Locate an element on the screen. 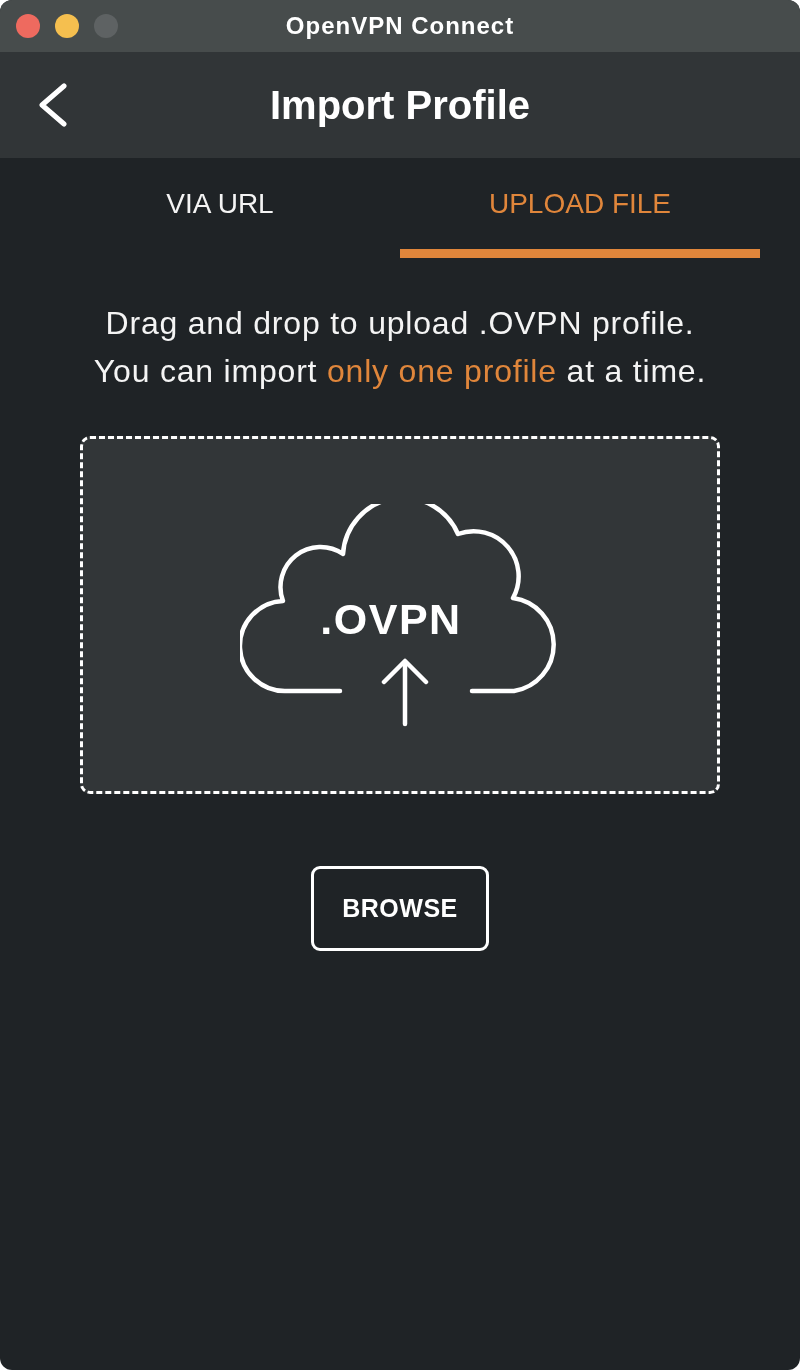  file-type-label: .OVPN is located at coordinates (391, 619).